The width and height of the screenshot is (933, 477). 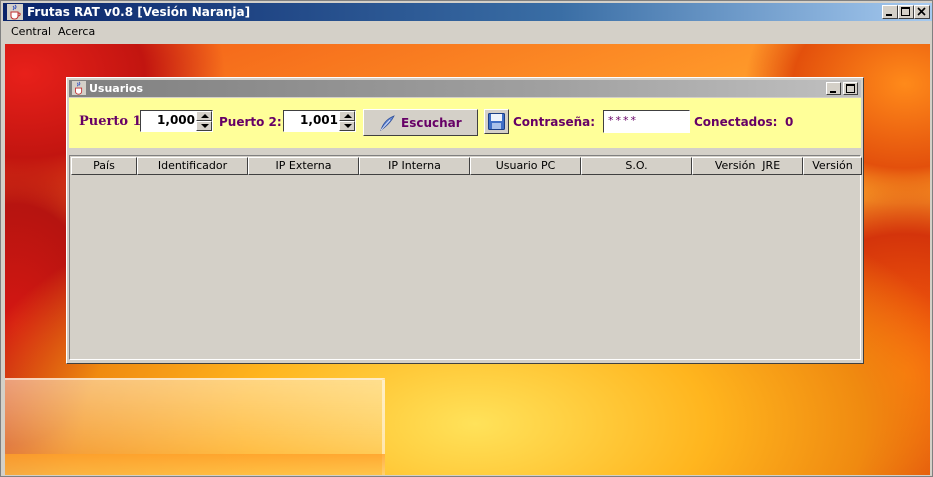 What do you see at coordinates (387, 123) in the screenshot?
I see `feather-icon` at bounding box center [387, 123].